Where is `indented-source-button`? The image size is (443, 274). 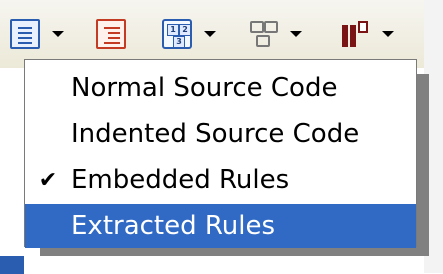 indented-source-button is located at coordinates (111, 34).